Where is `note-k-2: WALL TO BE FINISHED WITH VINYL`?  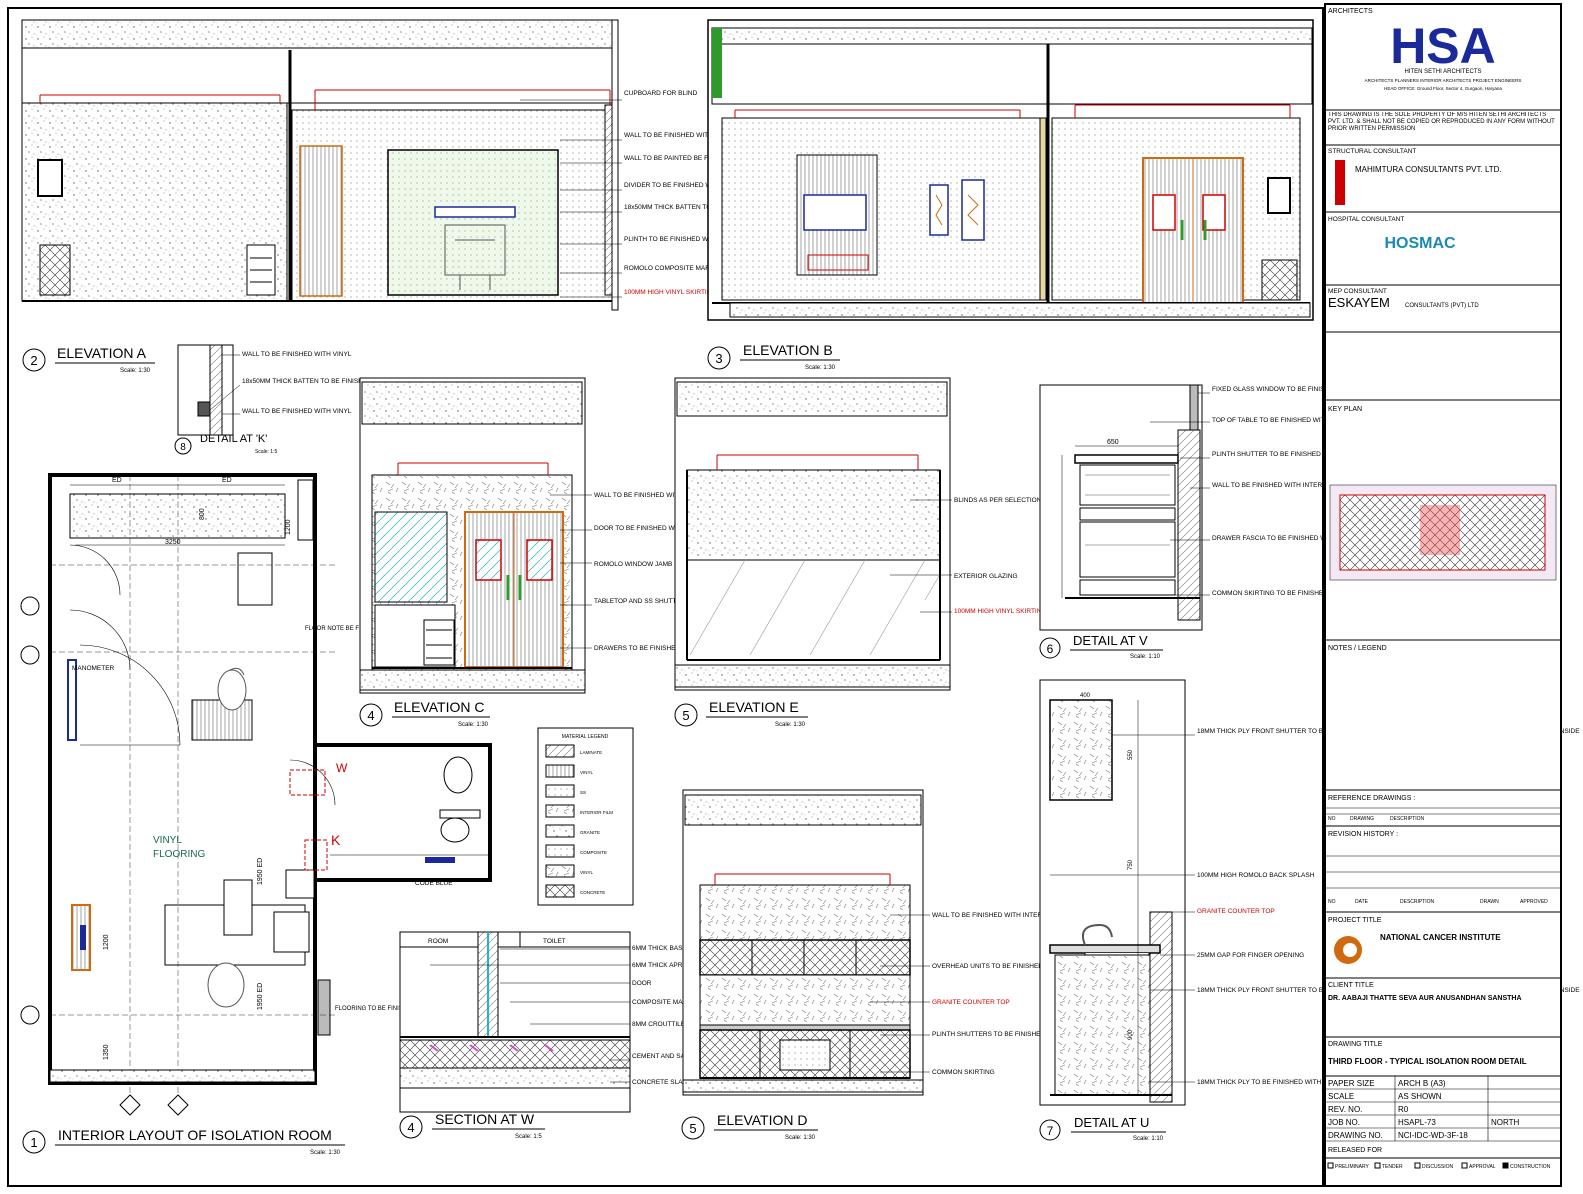
note-k-2: WALL TO BE FINISHED WITH VINYL is located at coordinates (297, 411).